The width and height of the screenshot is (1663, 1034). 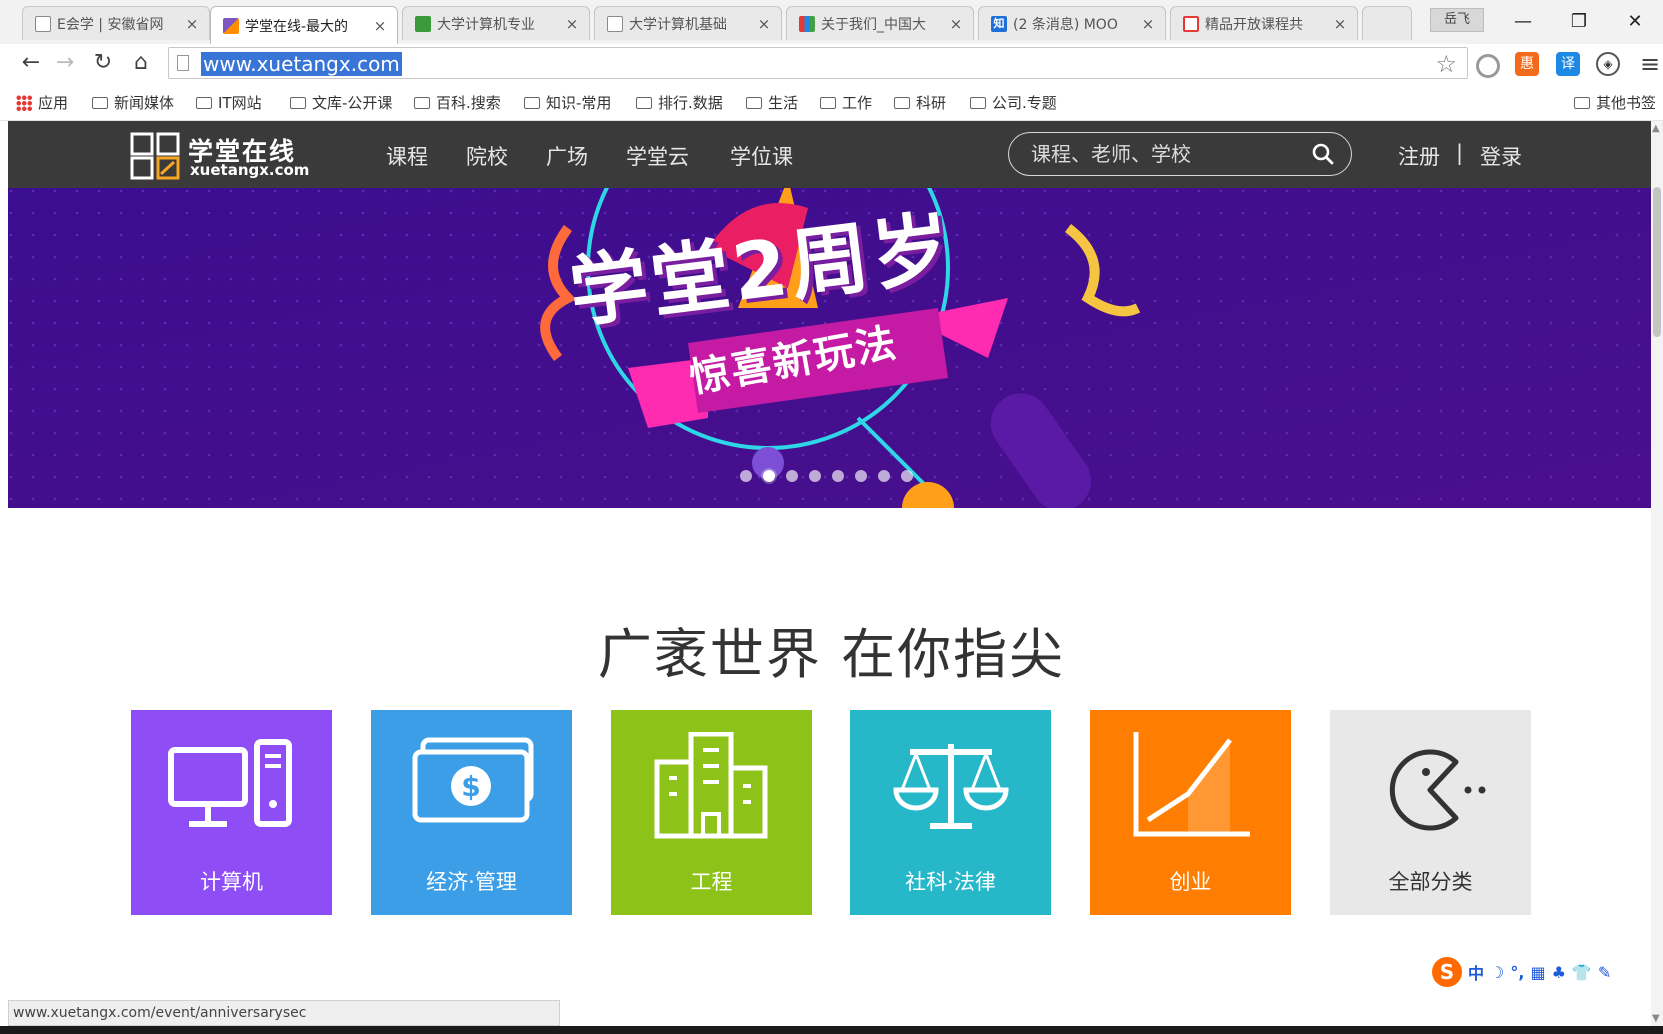 What do you see at coordinates (567, 156) in the screenshot?
I see `nav-plaza: 广场` at bounding box center [567, 156].